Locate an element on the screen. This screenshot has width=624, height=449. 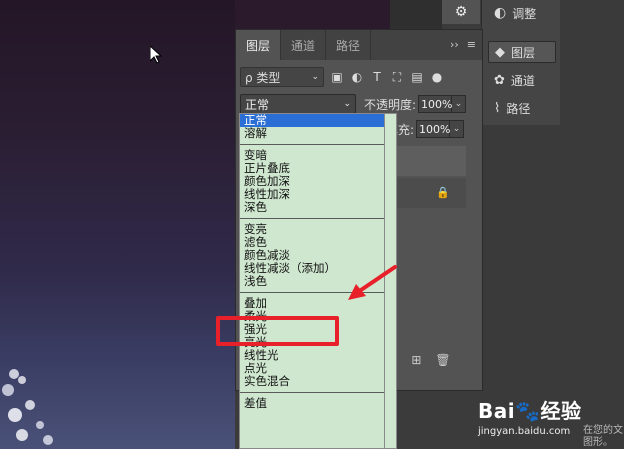
trash-icon: 🗑 is located at coordinates (442, 360).